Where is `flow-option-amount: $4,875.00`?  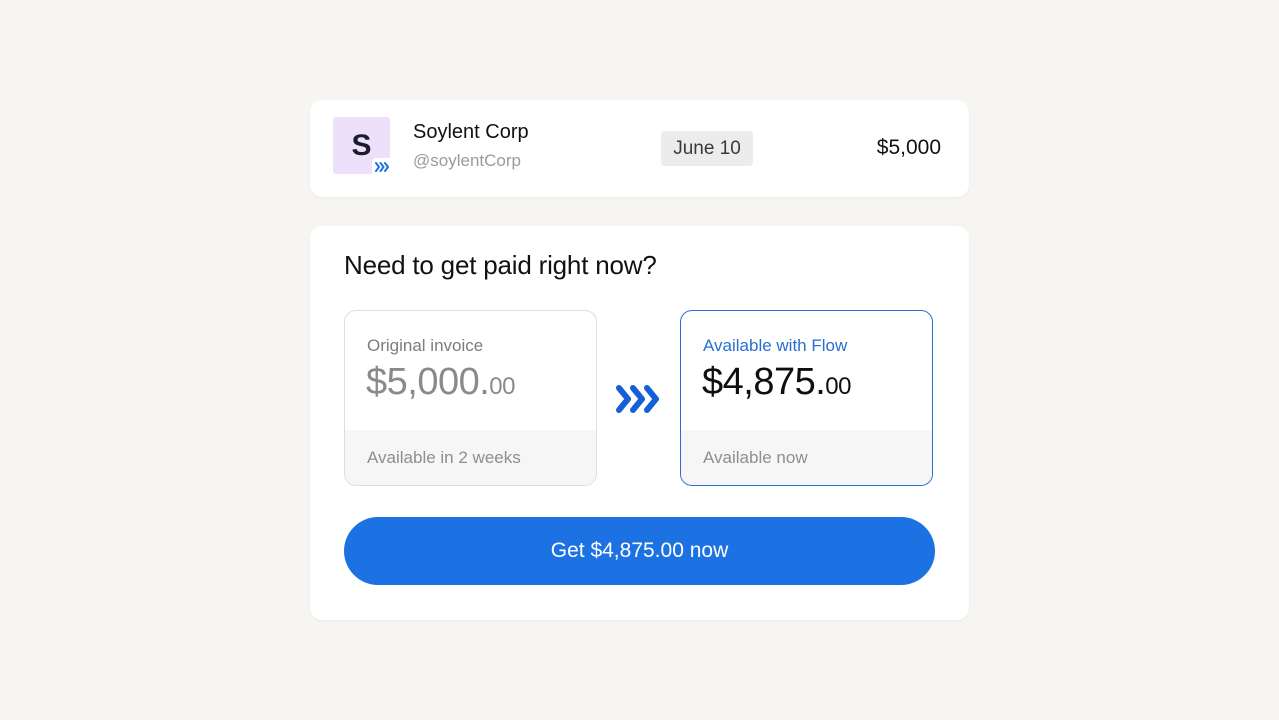
flow-option-amount: $4,875.00 is located at coordinates (776, 382).